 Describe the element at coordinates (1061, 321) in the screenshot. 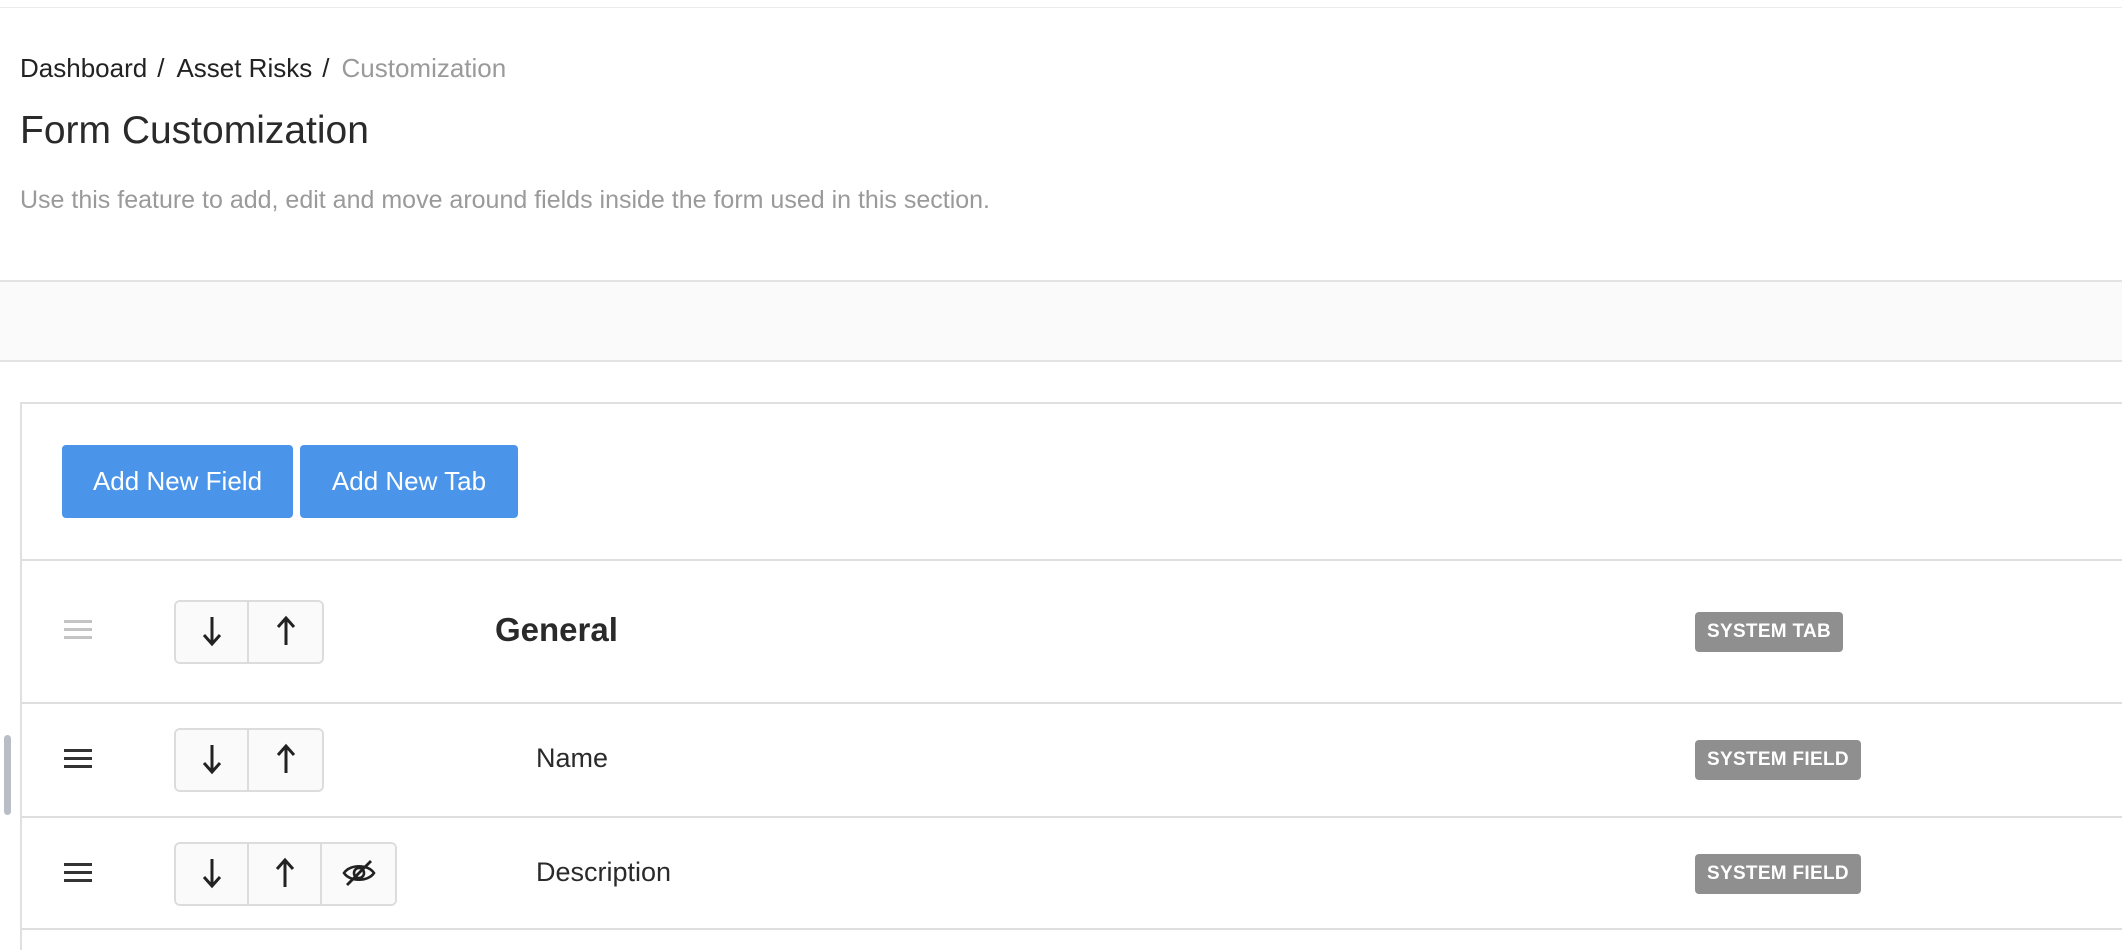

I see `toolbar-strip` at that location.